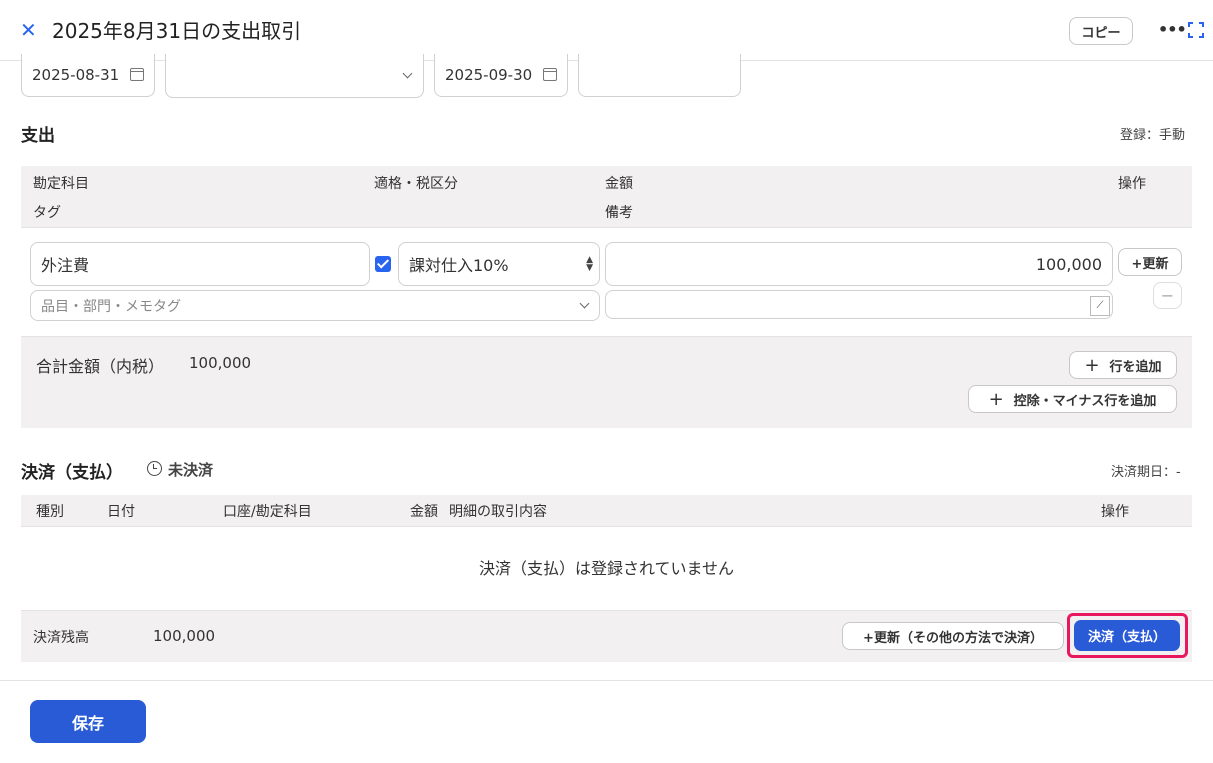  What do you see at coordinates (177, 31) in the screenshot?
I see `page-title: 2025年8月31日の支出取引` at bounding box center [177, 31].